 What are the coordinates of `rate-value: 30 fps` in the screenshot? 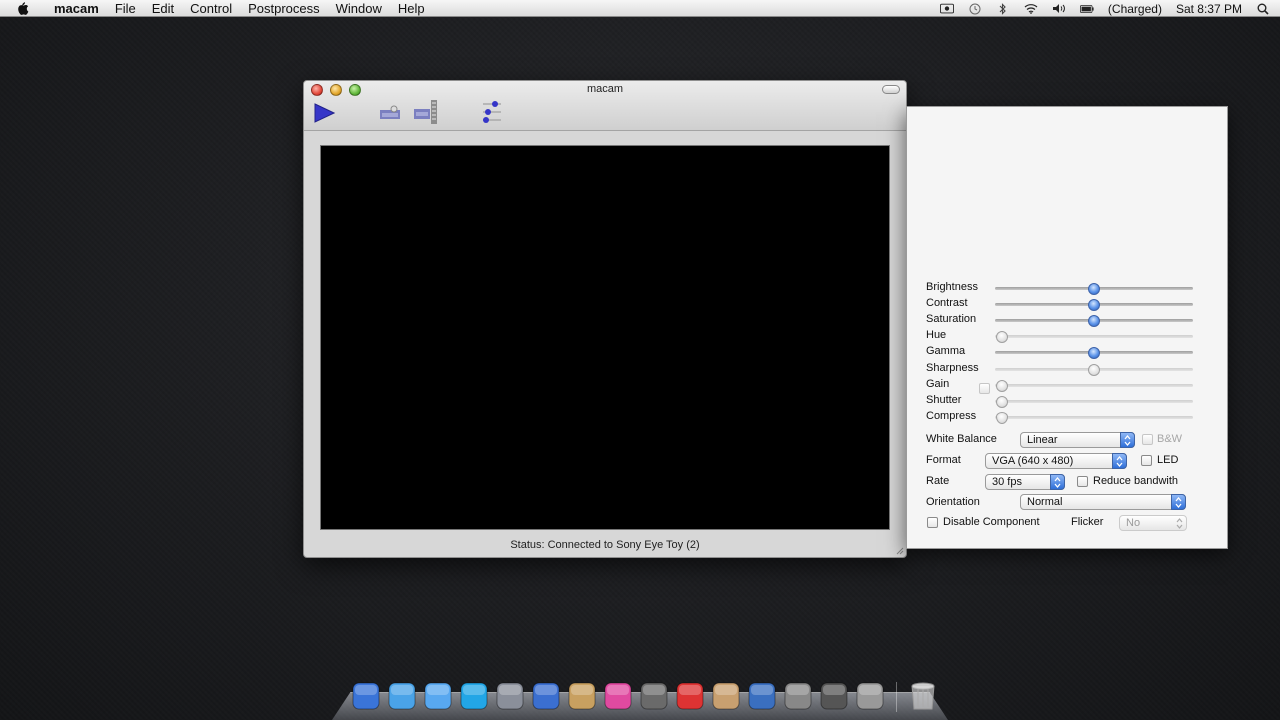 It's located at (1007, 482).